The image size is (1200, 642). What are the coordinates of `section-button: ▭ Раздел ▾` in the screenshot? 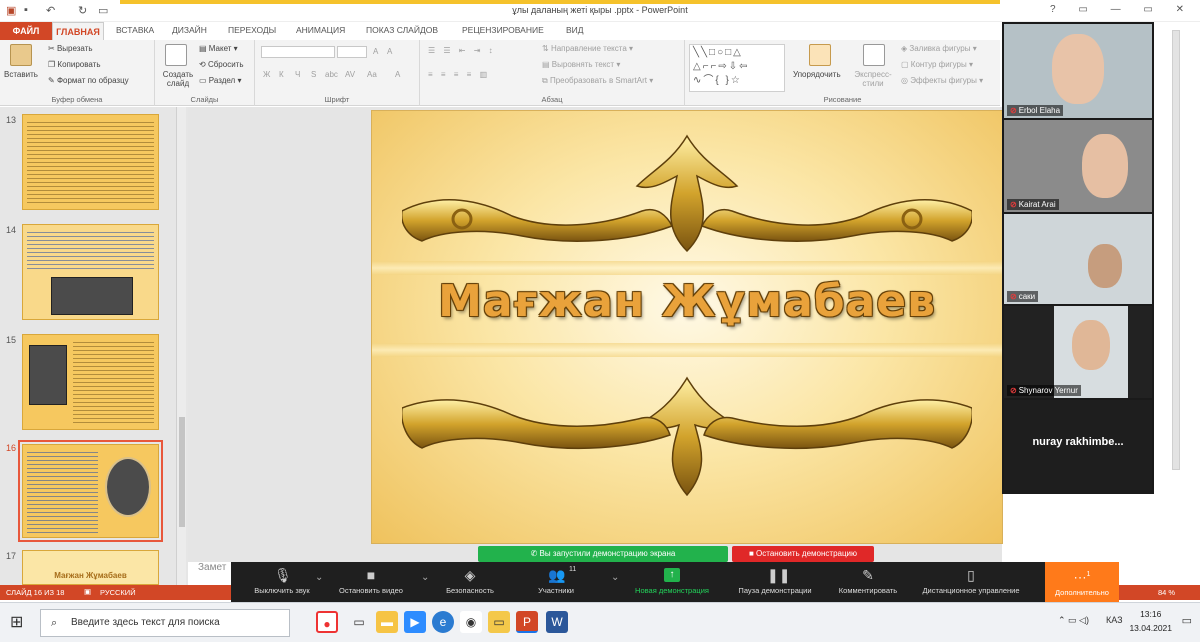 It's located at (220, 80).